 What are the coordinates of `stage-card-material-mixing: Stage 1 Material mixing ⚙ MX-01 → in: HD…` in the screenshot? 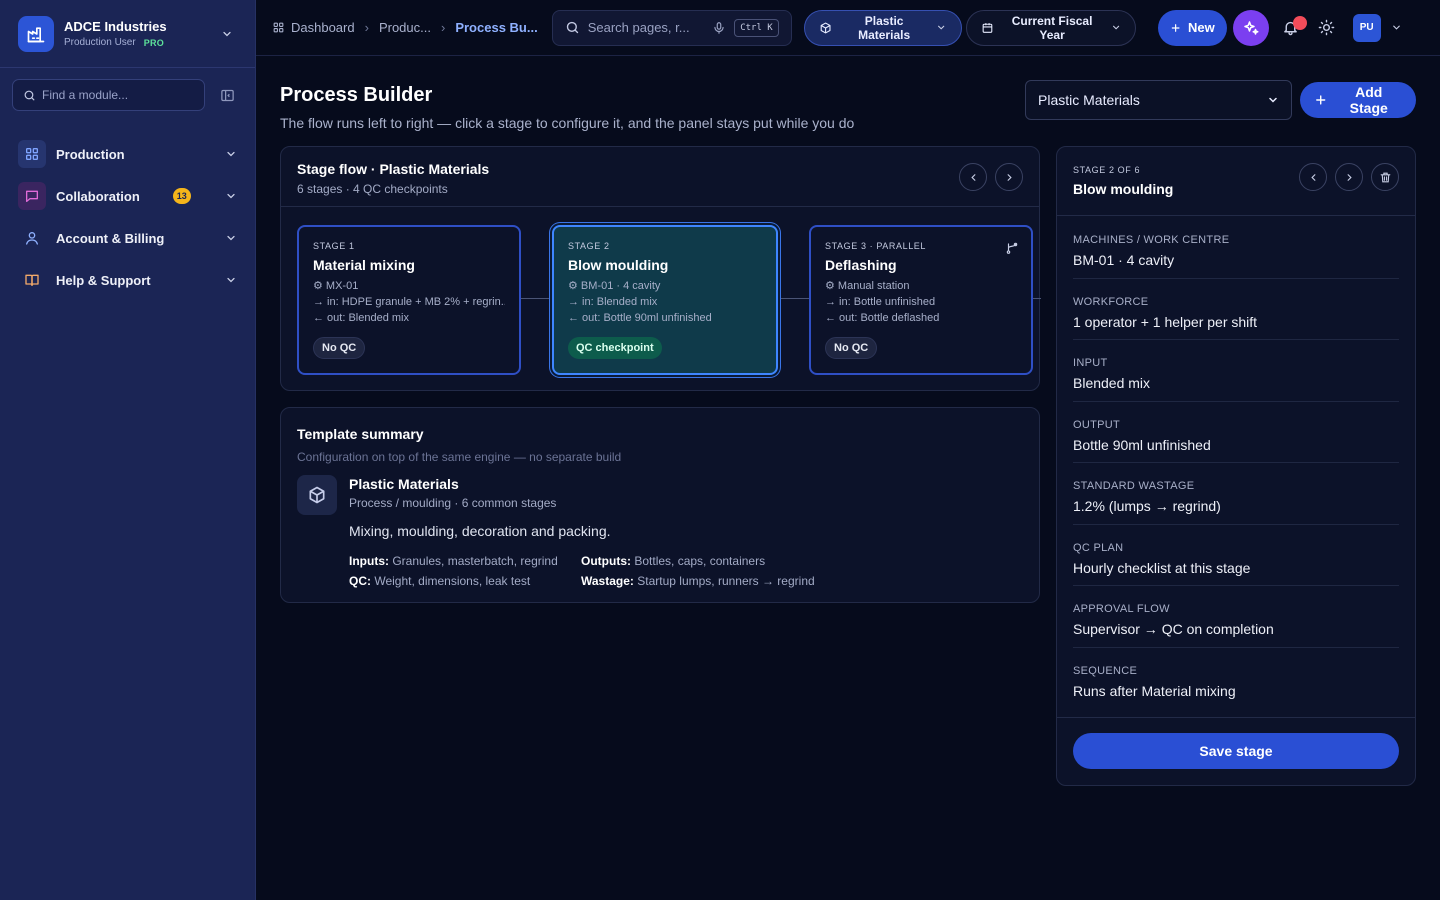 It's located at (409, 300).